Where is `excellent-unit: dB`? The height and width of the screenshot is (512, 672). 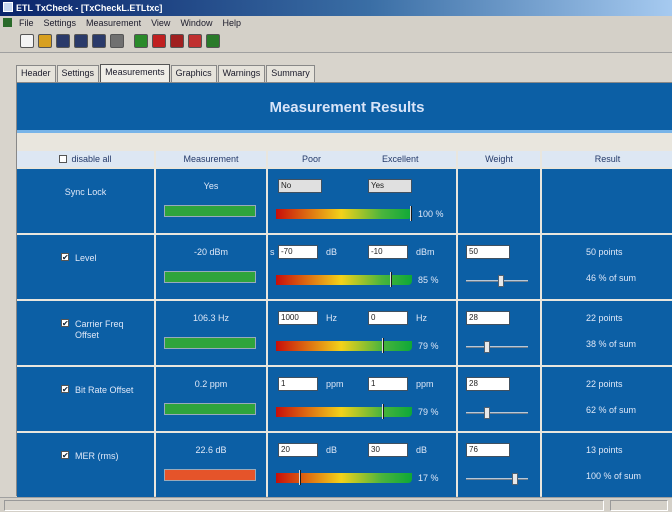
excellent-unit: dB is located at coordinates (422, 450).